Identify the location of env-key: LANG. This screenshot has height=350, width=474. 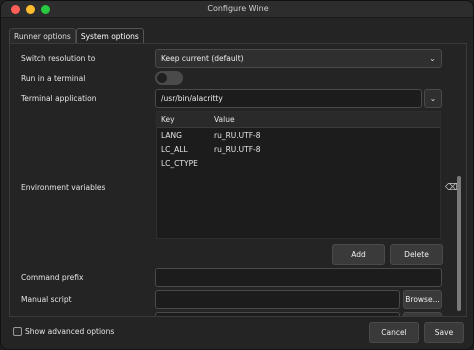
(171, 135).